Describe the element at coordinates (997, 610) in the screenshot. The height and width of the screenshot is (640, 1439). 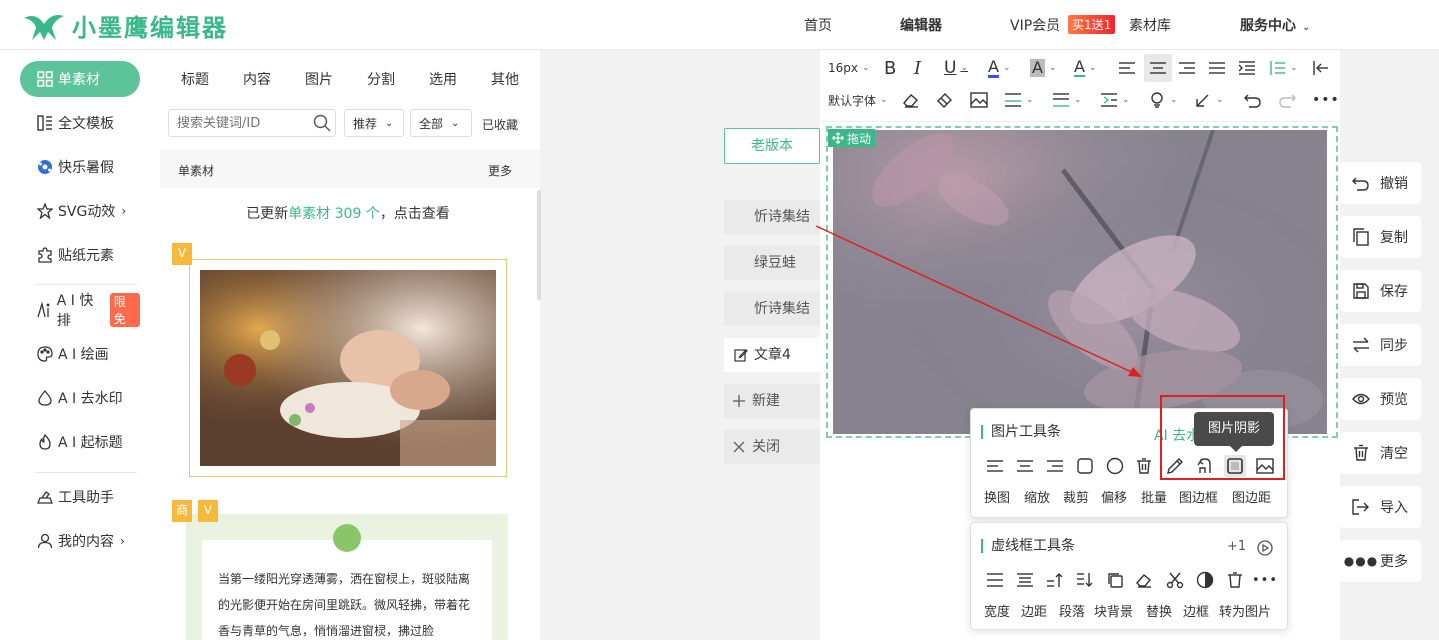
I see `width-label: 宽度` at that location.